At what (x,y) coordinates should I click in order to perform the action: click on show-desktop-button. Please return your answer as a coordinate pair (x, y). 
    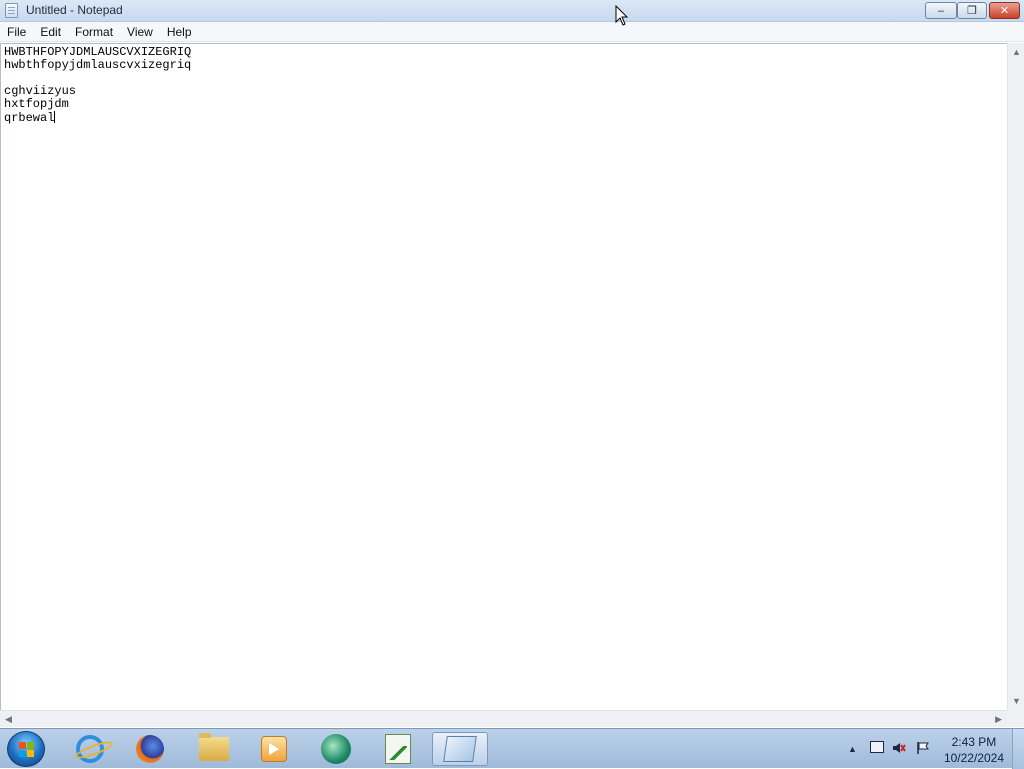
    Looking at the image, I should click on (1018, 749).